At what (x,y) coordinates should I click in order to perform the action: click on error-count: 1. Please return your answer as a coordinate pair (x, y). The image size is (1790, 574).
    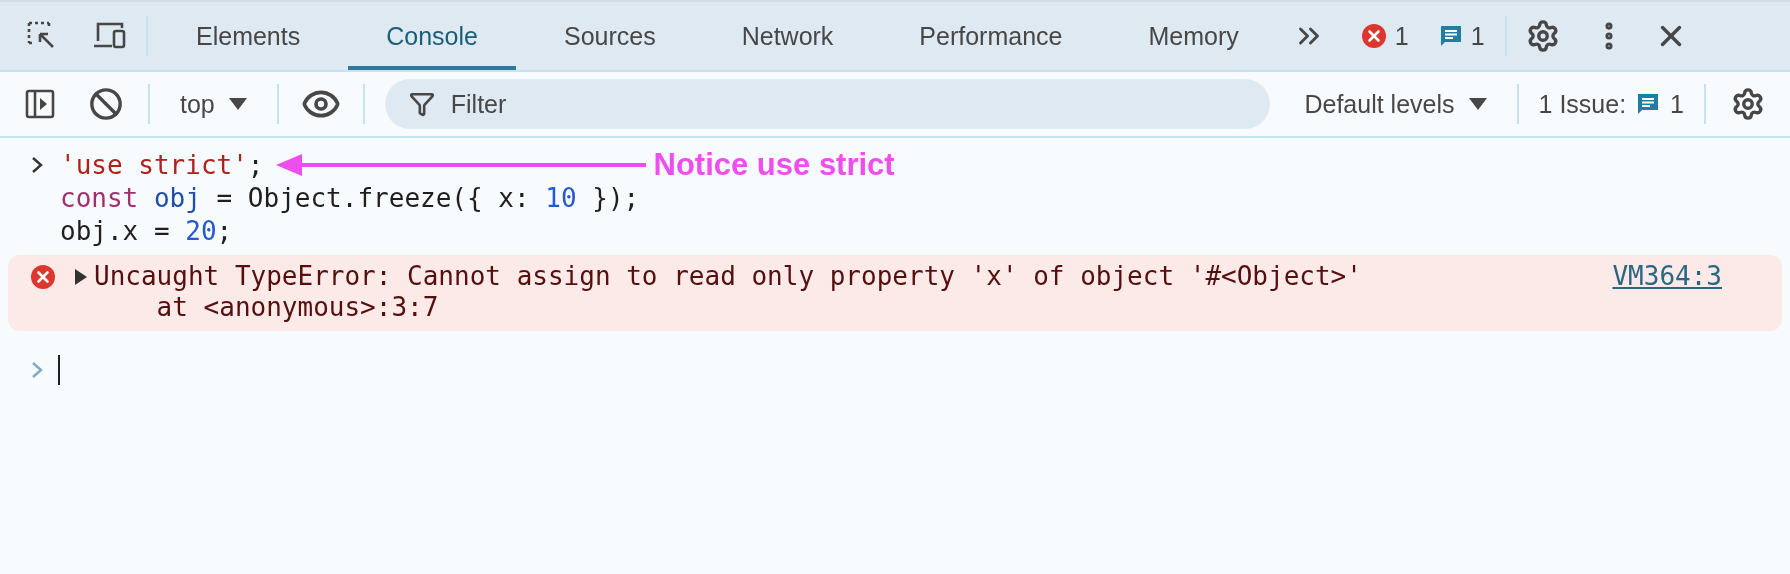
    Looking at the image, I should click on (1401, 36).